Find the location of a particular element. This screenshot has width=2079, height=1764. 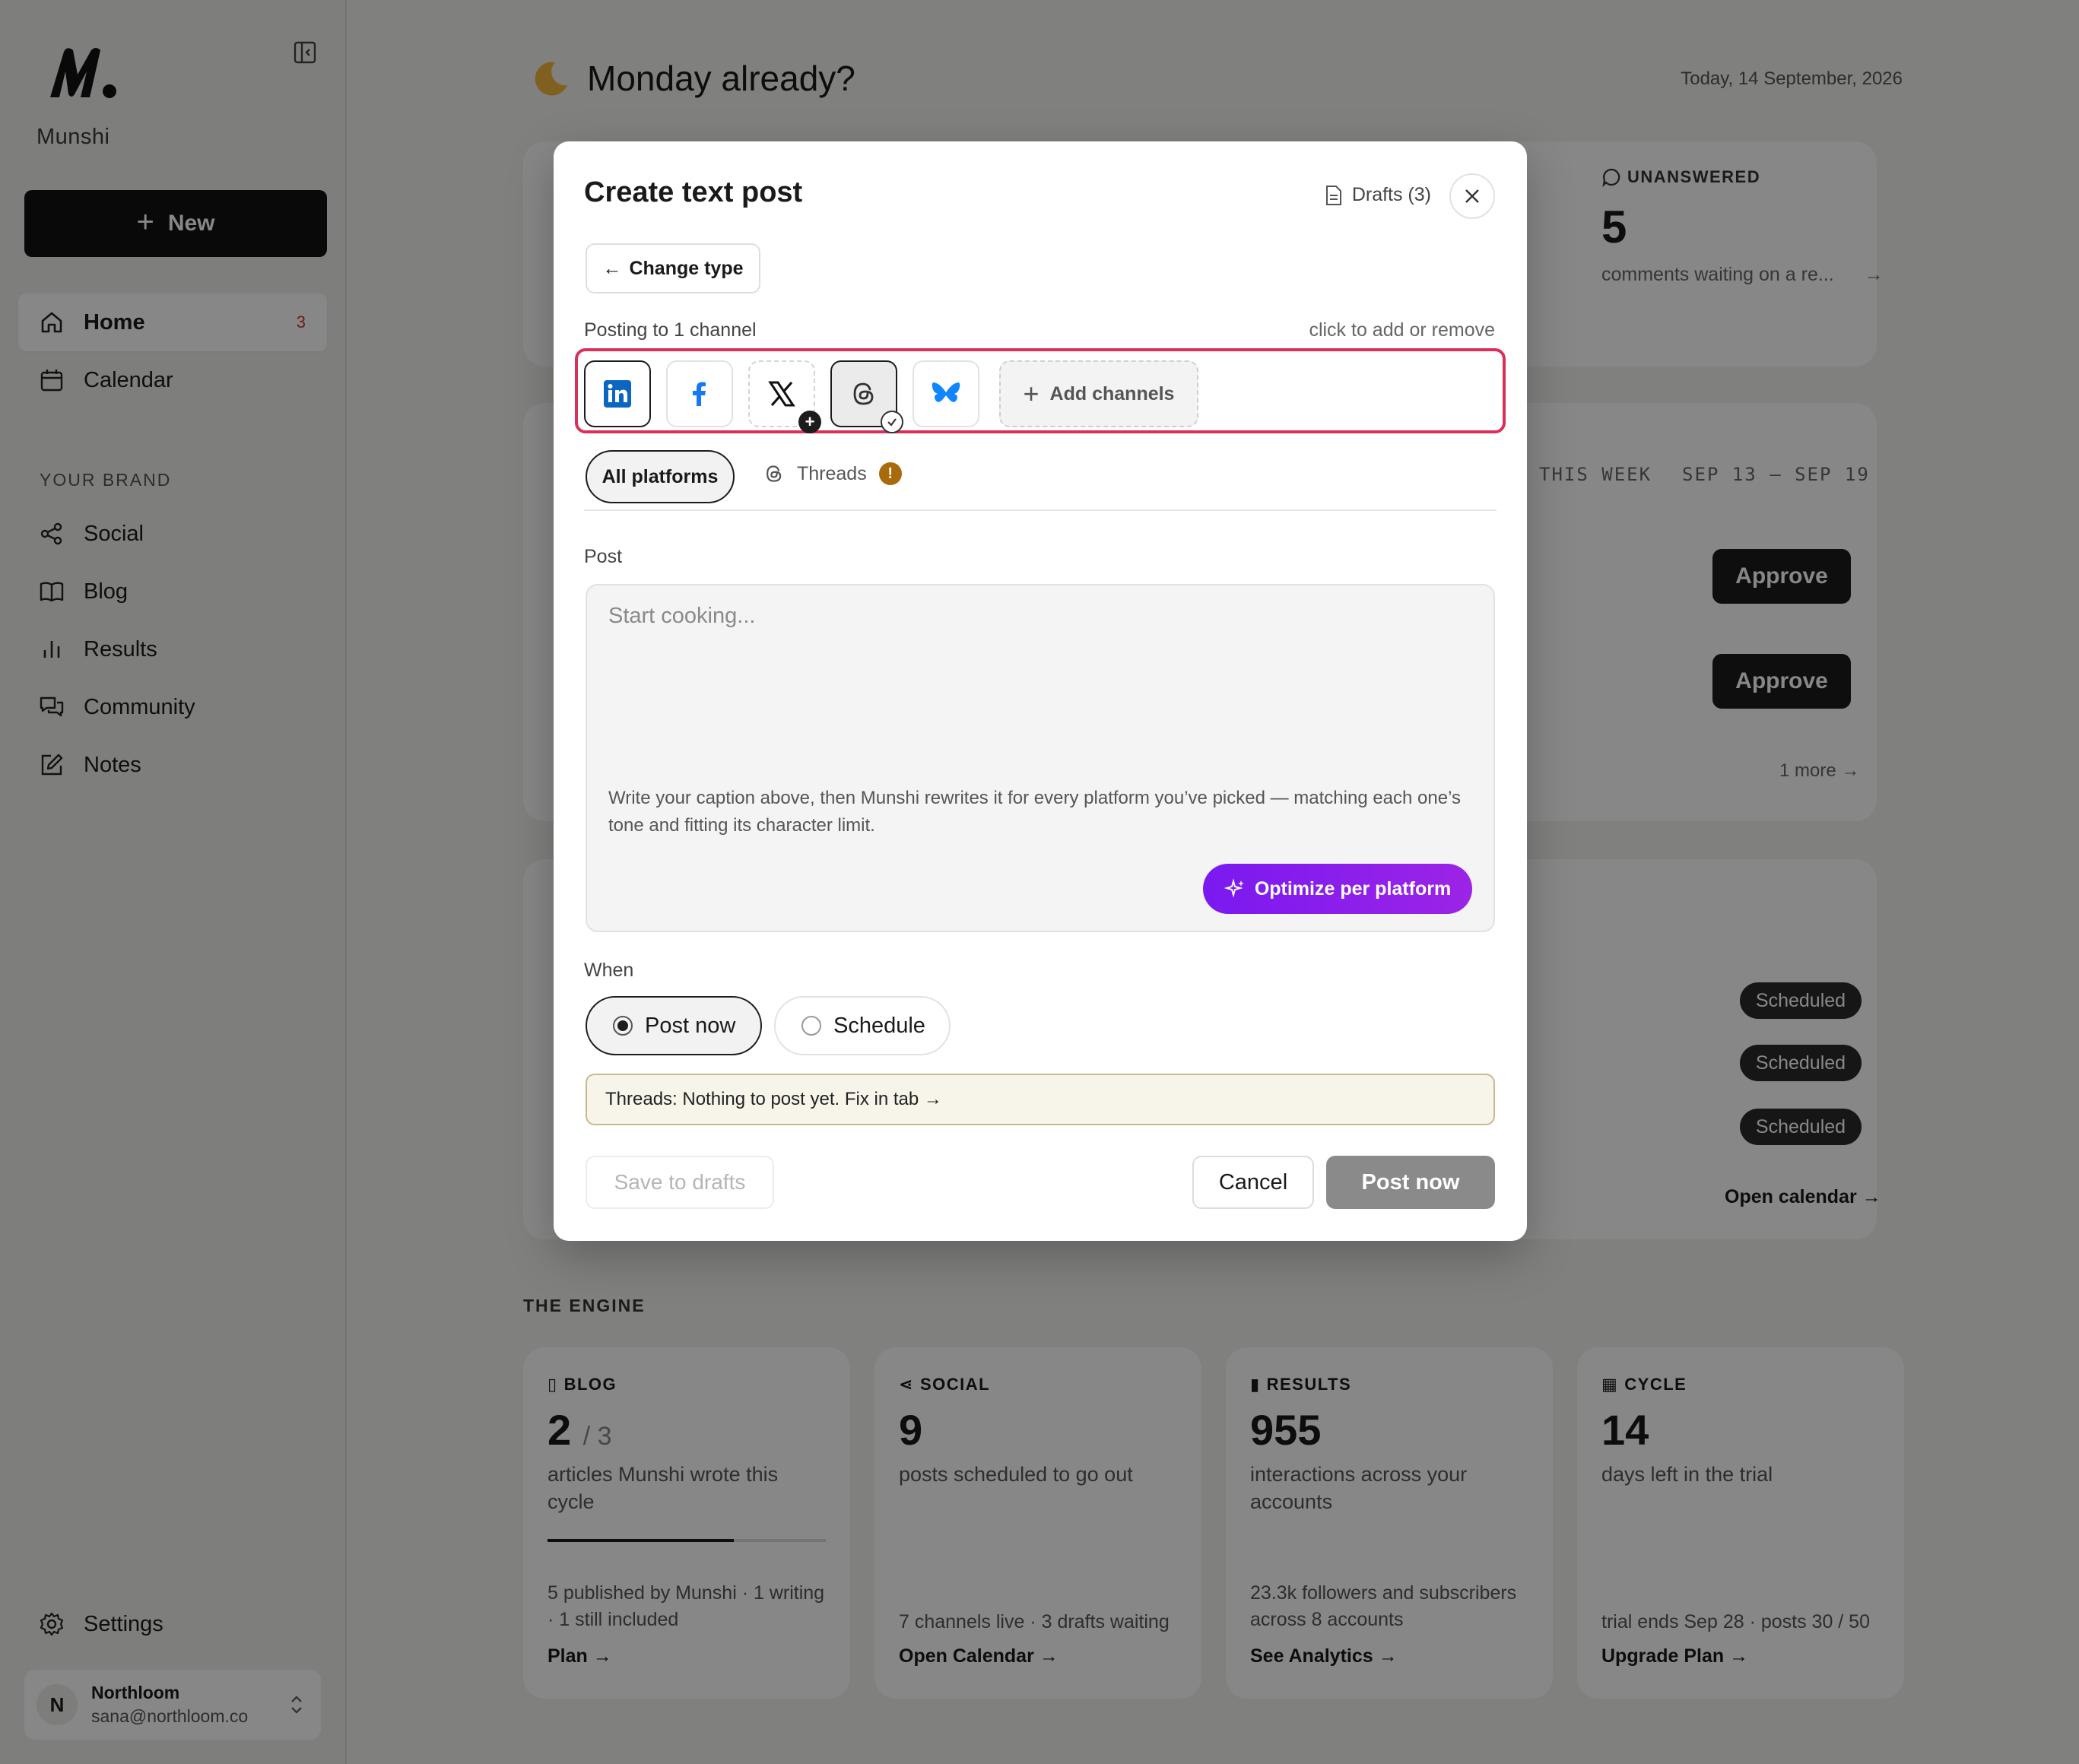

close-button is located at coordinates (1472, 196).